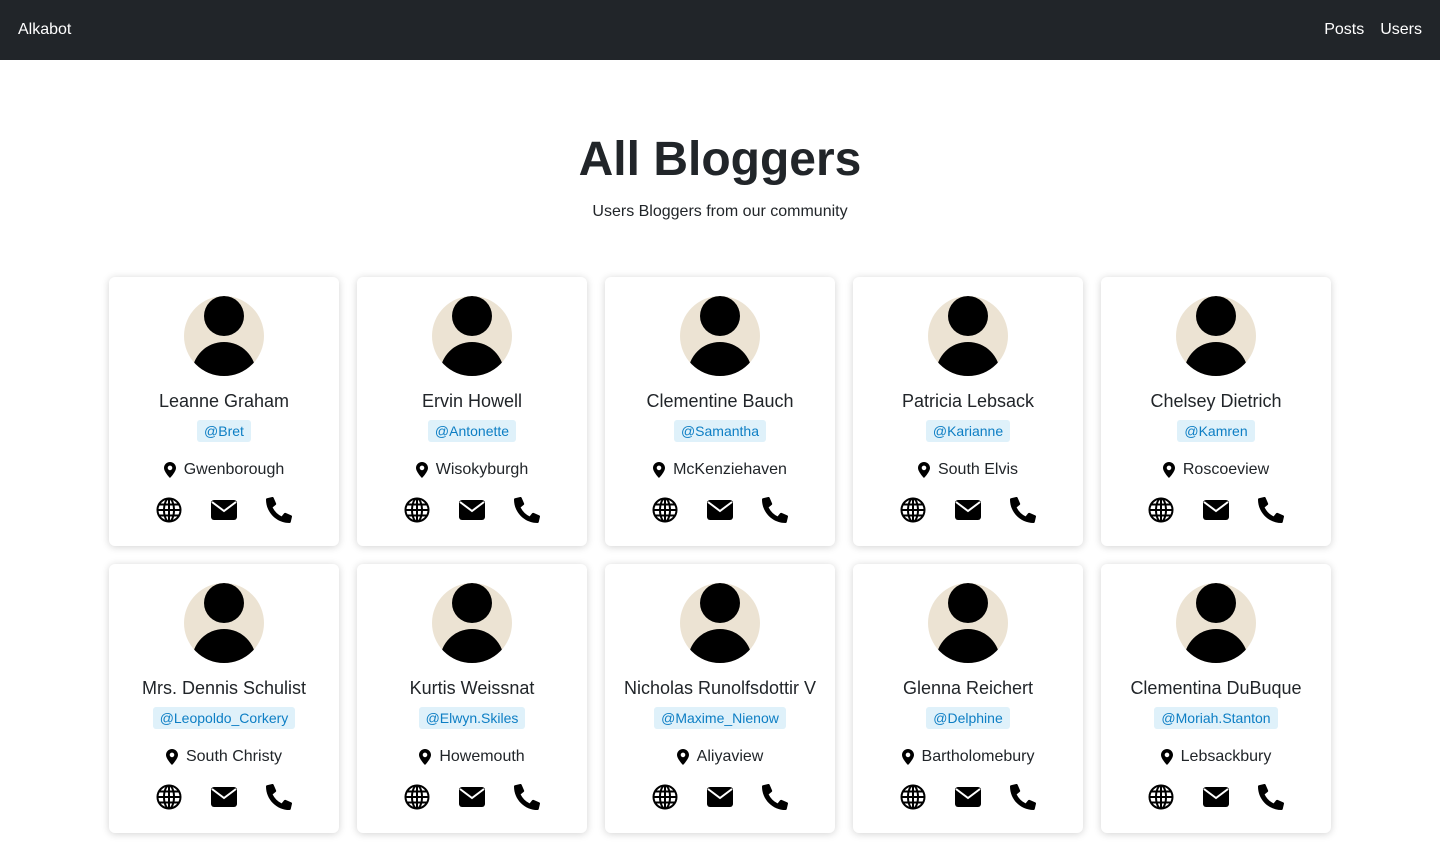 The height and width of the screenshot is (852, 1440). What do you see at coordinates (720, 718) in the screenshot?
I see `user-handle-badge: @Maxime_Nienow` at bounding box center [720, 718].